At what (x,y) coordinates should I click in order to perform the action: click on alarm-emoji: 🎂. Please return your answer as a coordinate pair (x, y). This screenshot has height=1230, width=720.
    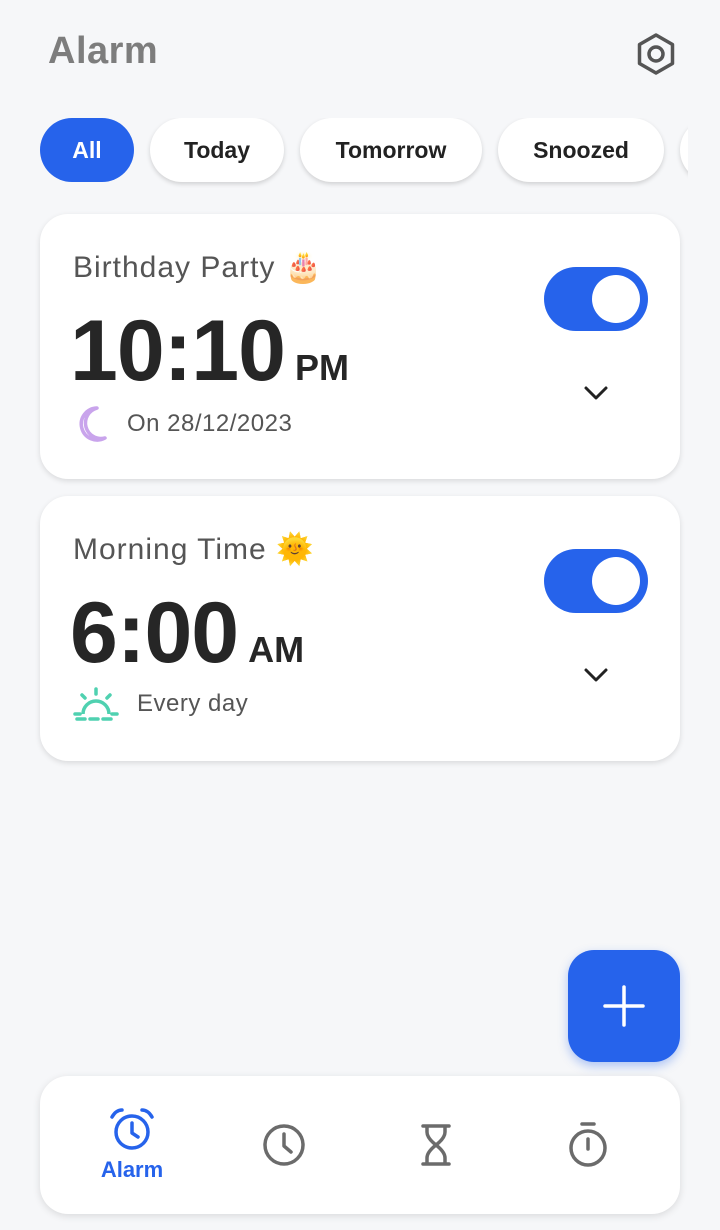
    Looking at the image, I should click on (304, 267).